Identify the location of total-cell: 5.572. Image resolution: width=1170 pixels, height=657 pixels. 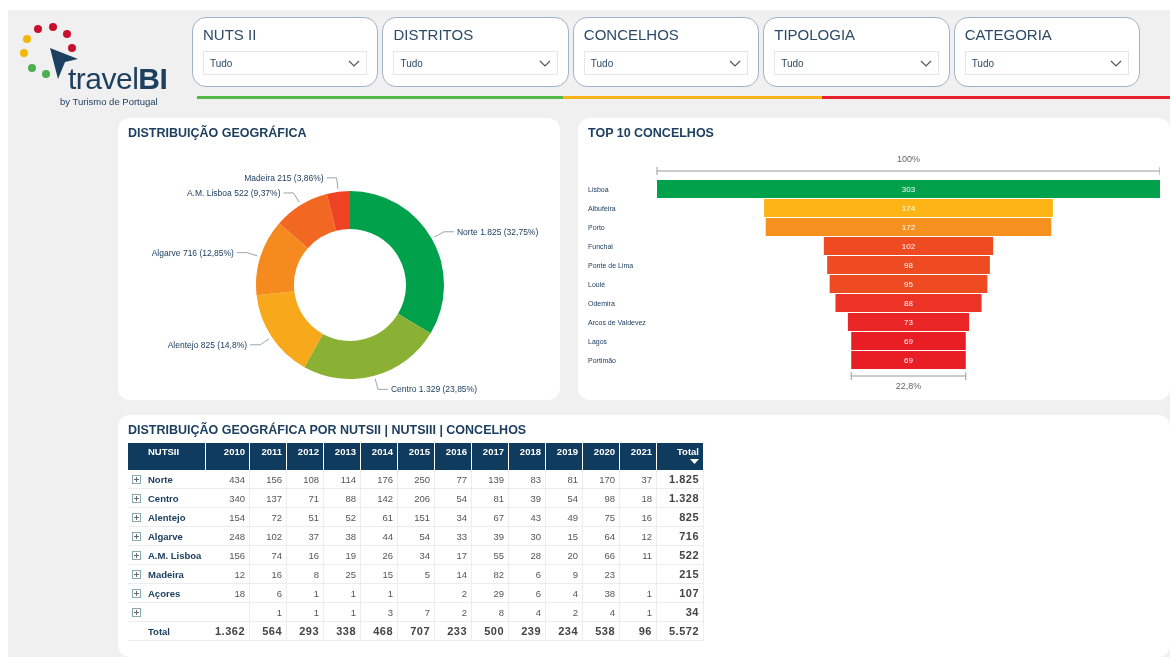
(680, 631).